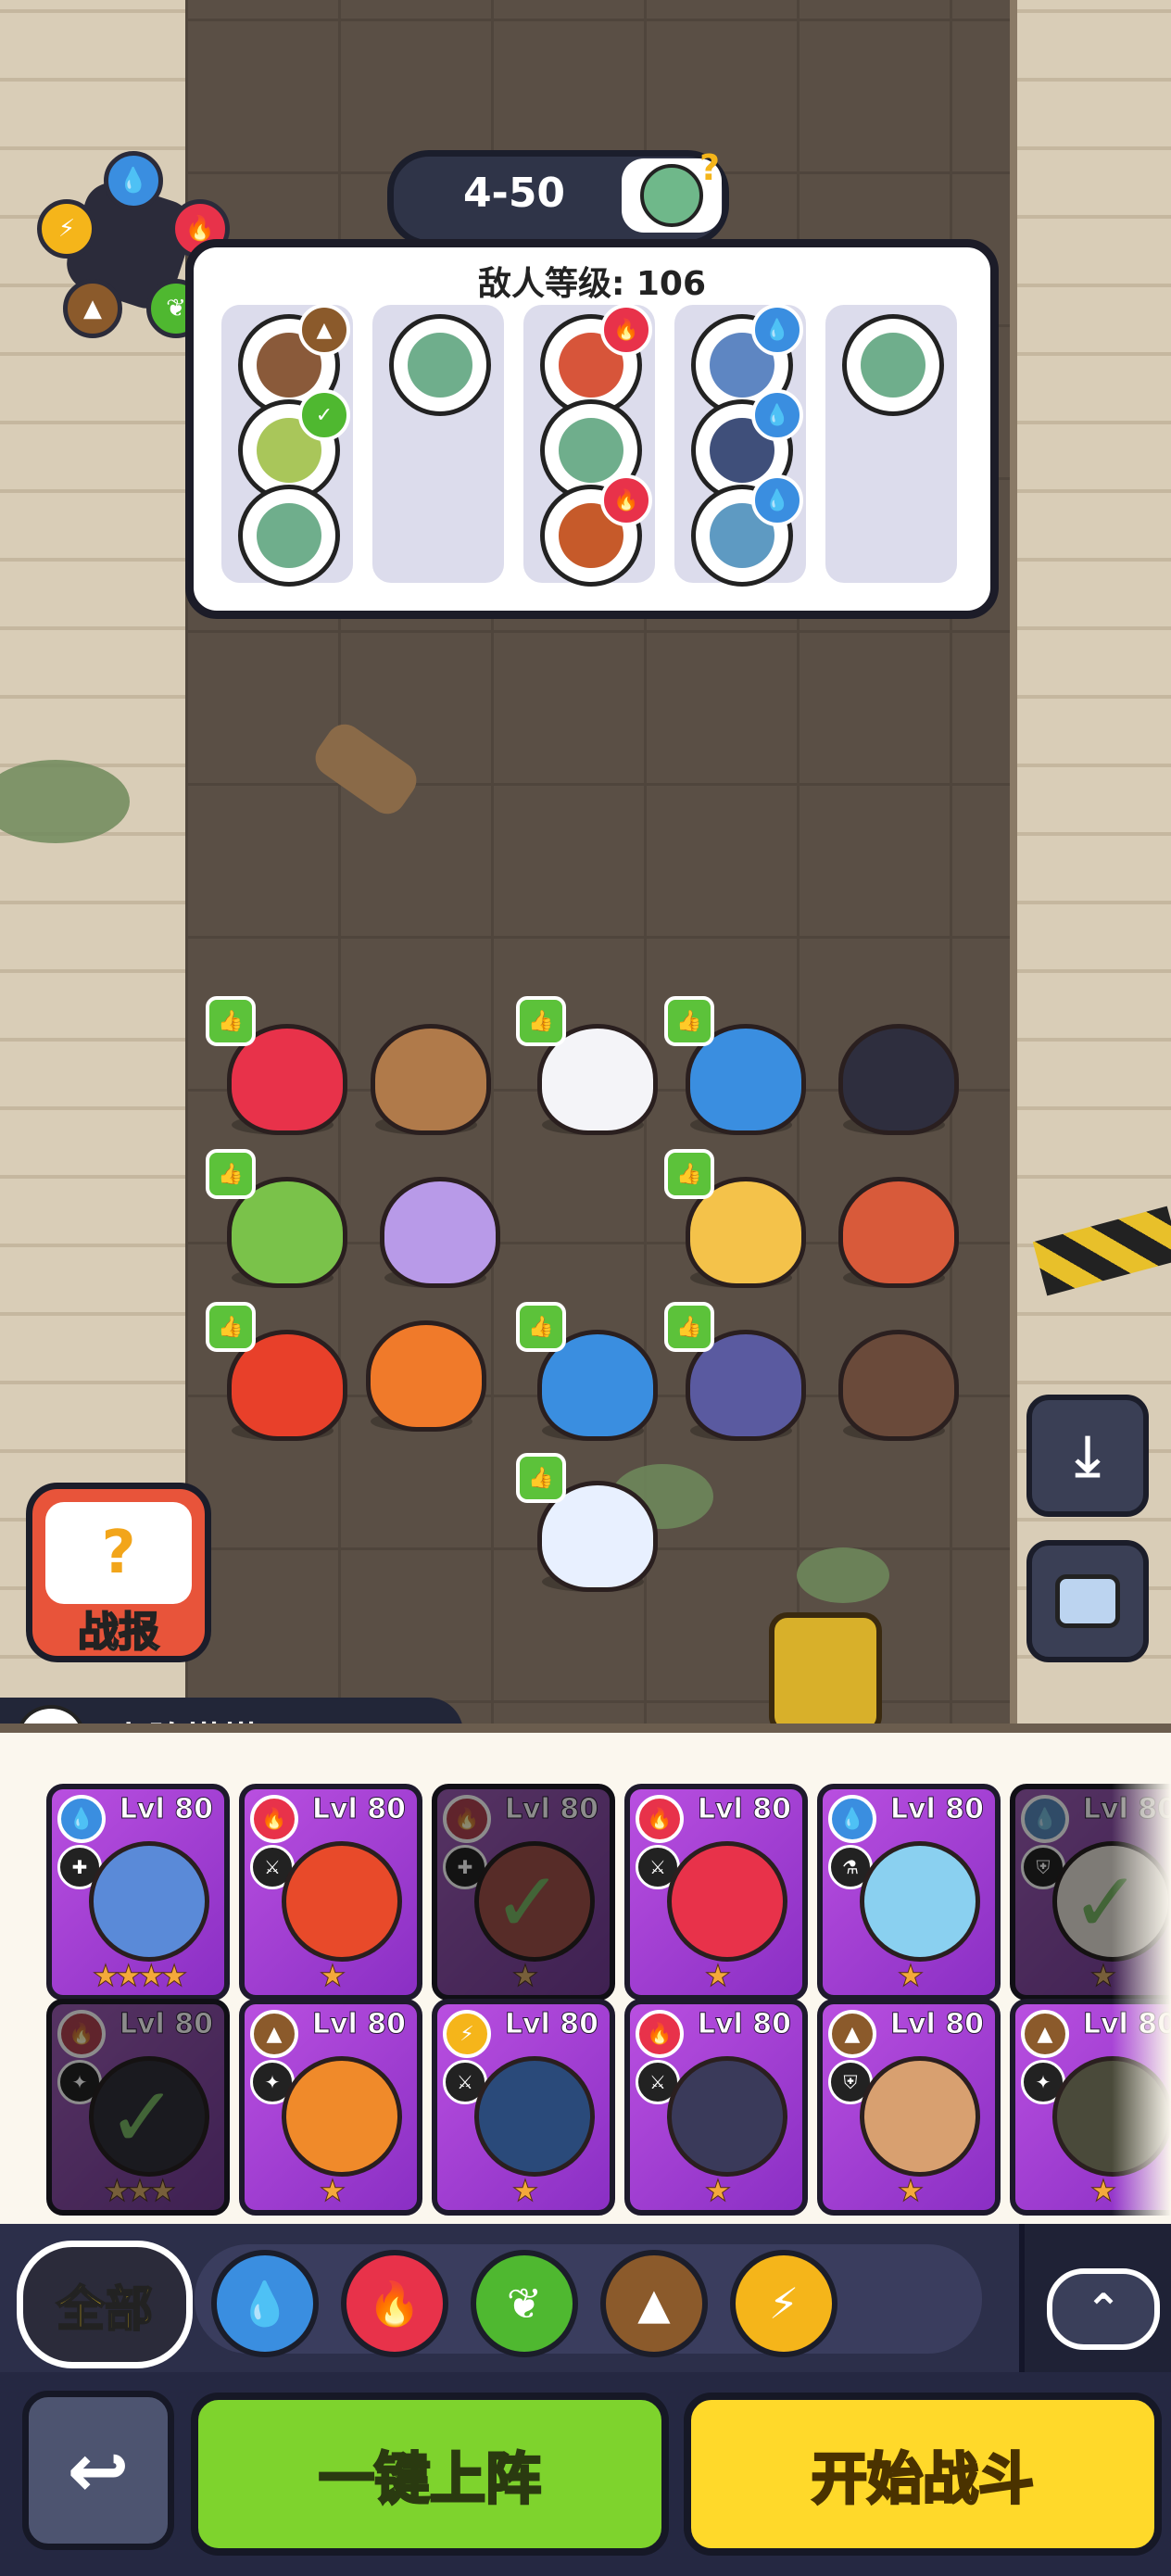 This screenshot has height=2576, width=1171. What do you see at coordinates (138, 1892) in the screenshot?
I see `tower-card: 💧 Lvl 80 ✚ ★★★★` at bounding box center [138, 1892].